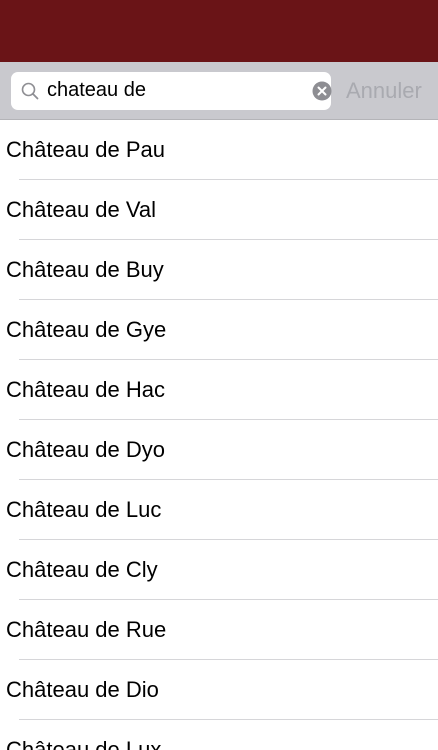  Describe the element at coordinates (219, 735) in the screenshot. I see `result-item: Château de Lux` at that location.